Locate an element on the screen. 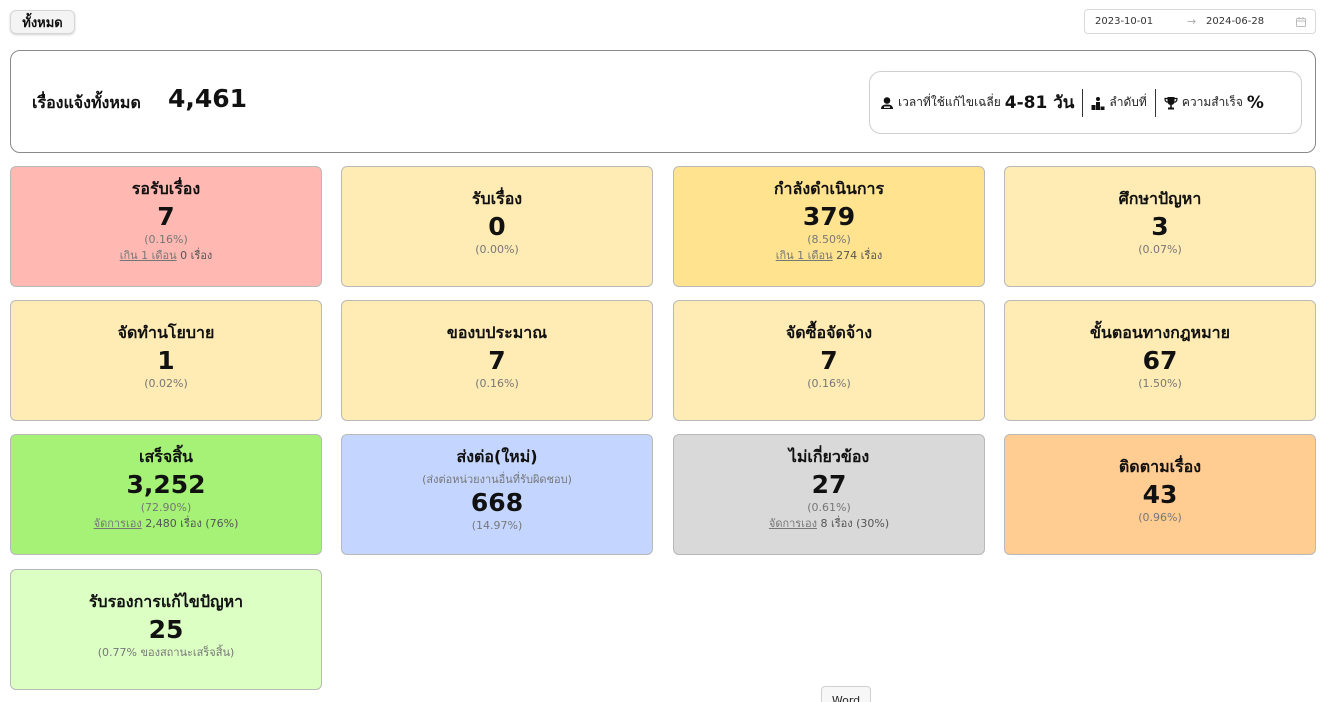 This screenshot has width=1329, height=702. podium-icon is located at coordinates (1098, 103).